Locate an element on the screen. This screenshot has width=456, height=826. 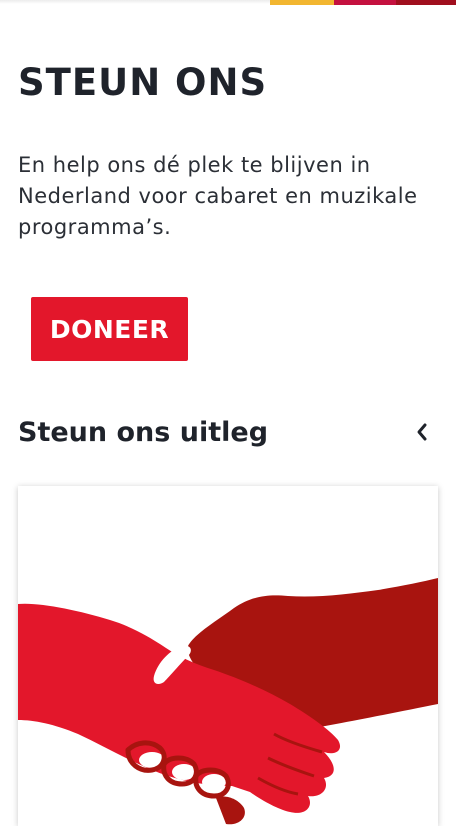
donate-button: DONEER is located at coordinates (109, 329).